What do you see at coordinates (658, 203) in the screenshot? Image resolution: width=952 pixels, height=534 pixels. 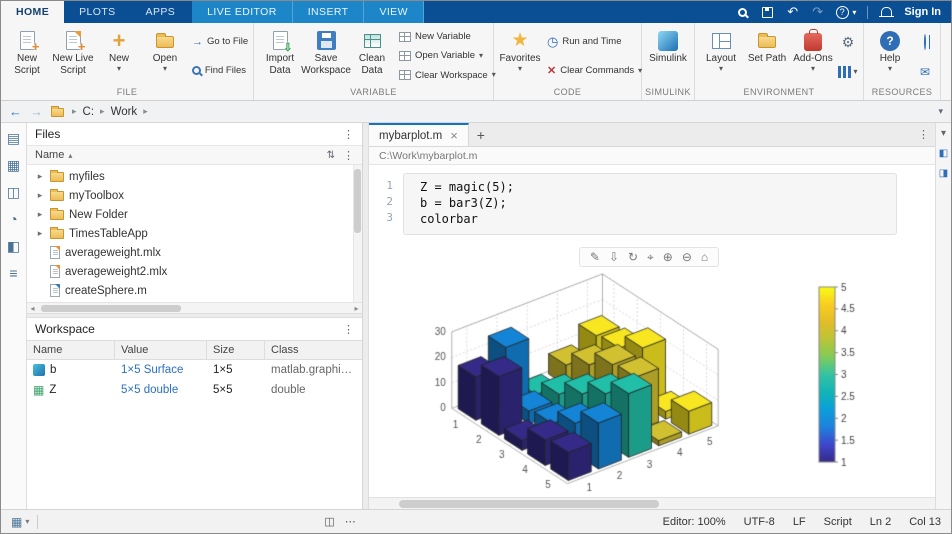 I see `code-line: b = bar3(Z);` at bounding box center [658, 203].